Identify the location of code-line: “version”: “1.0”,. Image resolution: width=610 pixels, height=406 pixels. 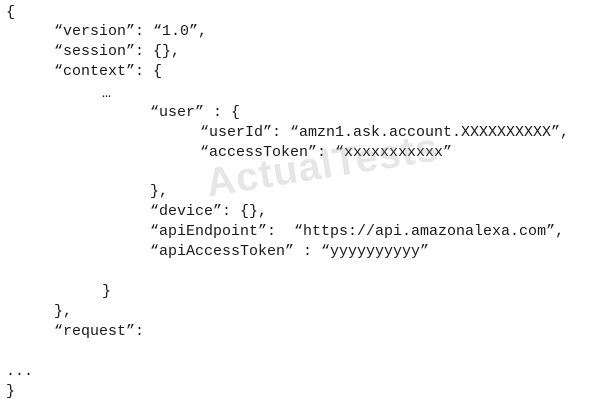
(131, 31).